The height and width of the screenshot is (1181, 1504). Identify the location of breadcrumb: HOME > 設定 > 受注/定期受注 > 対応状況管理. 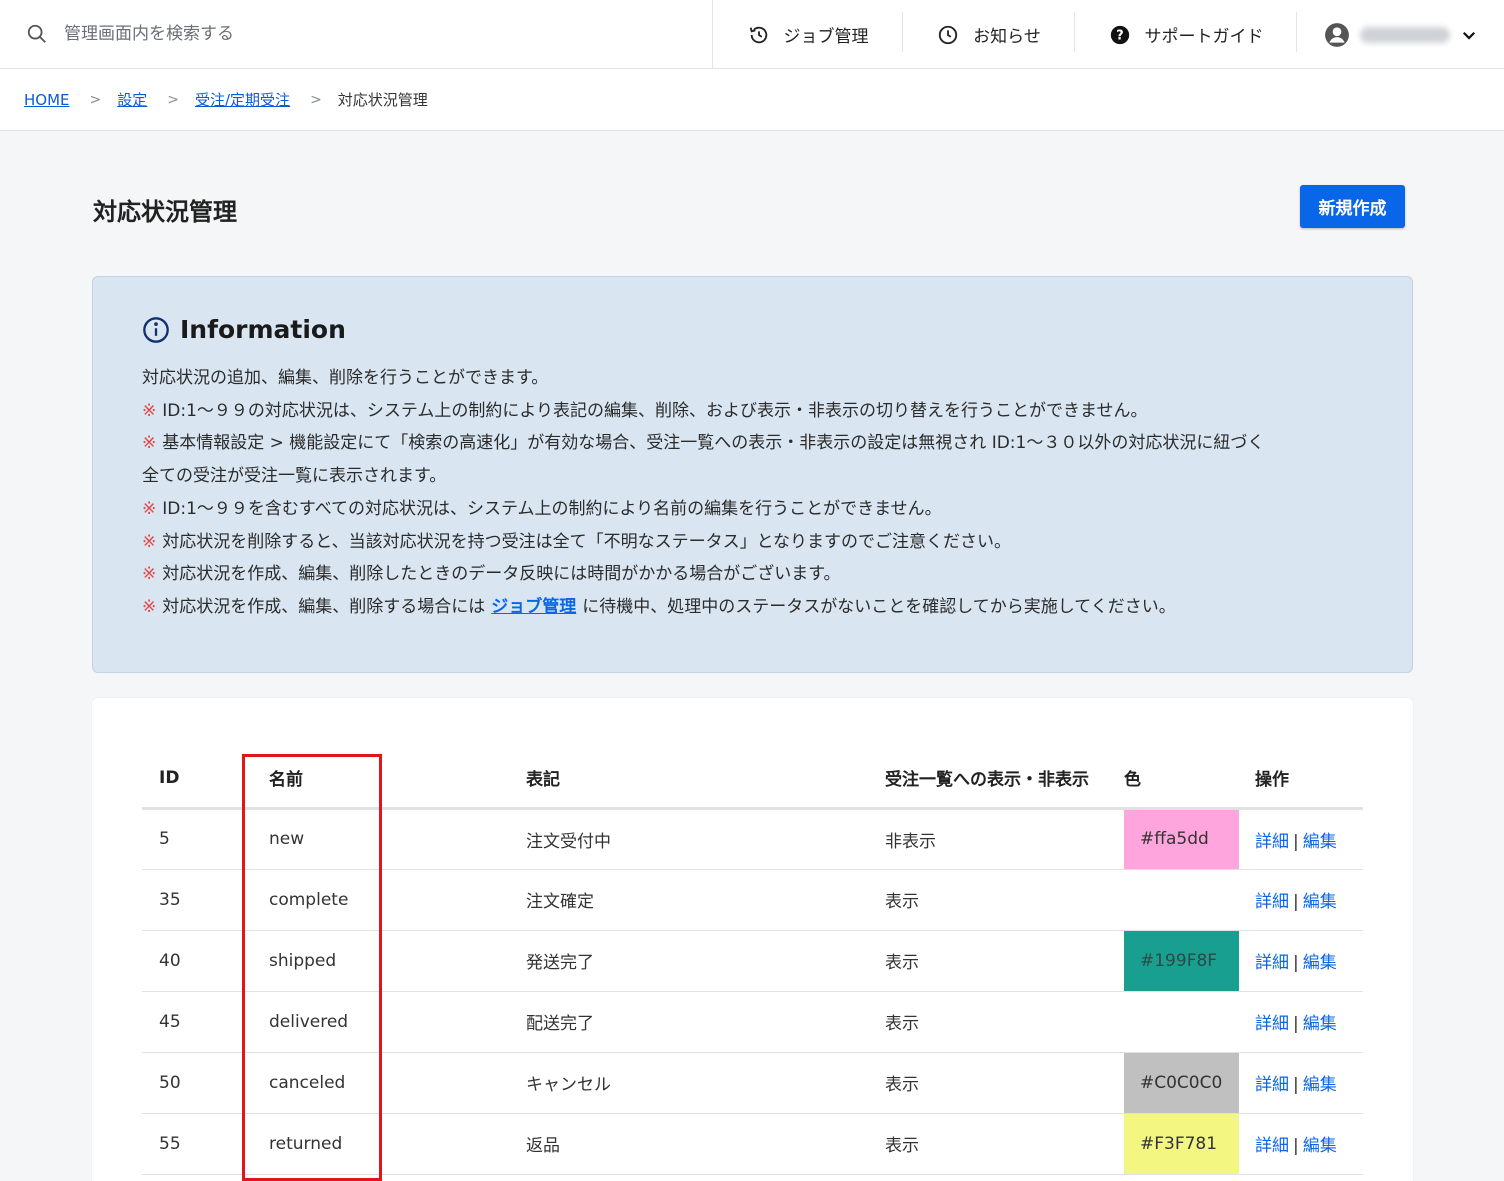
(752, 100).